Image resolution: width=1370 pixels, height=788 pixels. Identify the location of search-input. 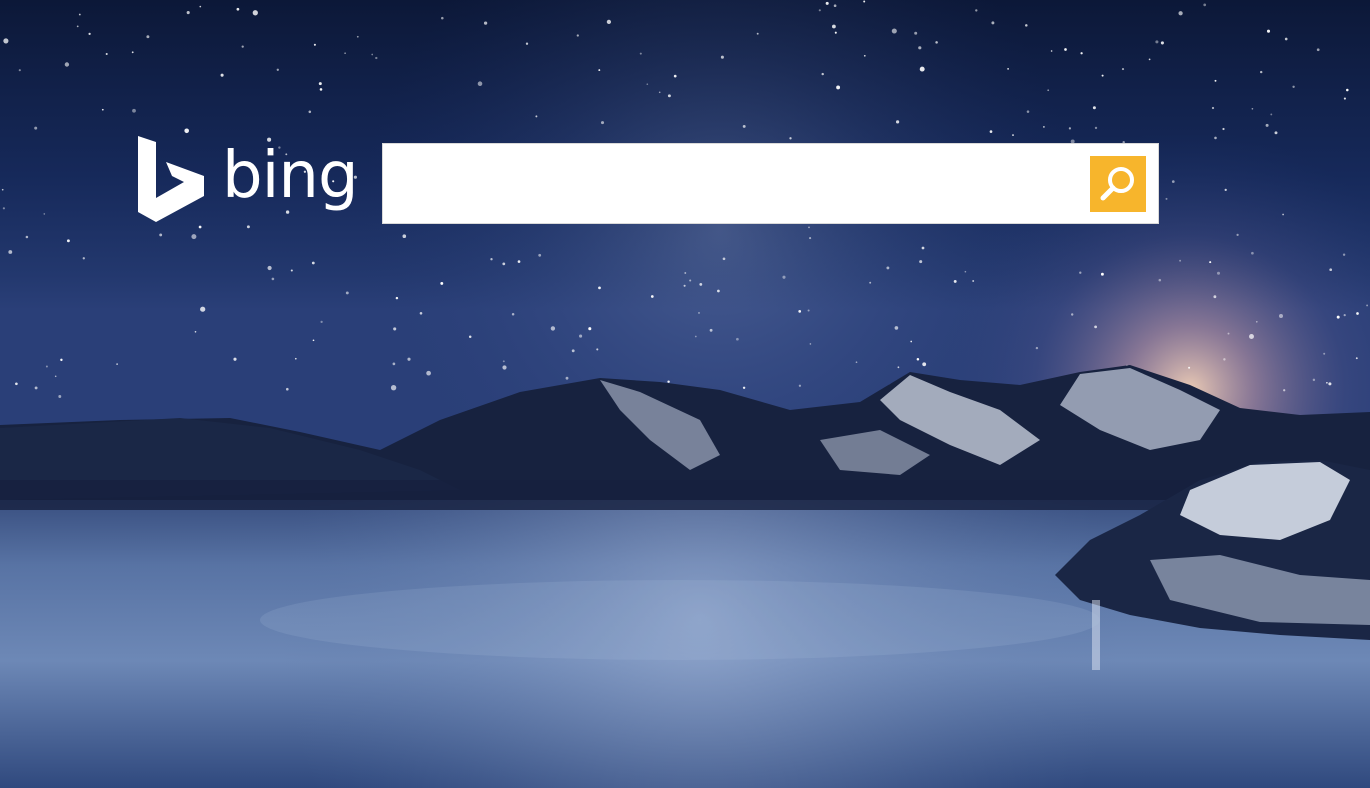
(738, 185).